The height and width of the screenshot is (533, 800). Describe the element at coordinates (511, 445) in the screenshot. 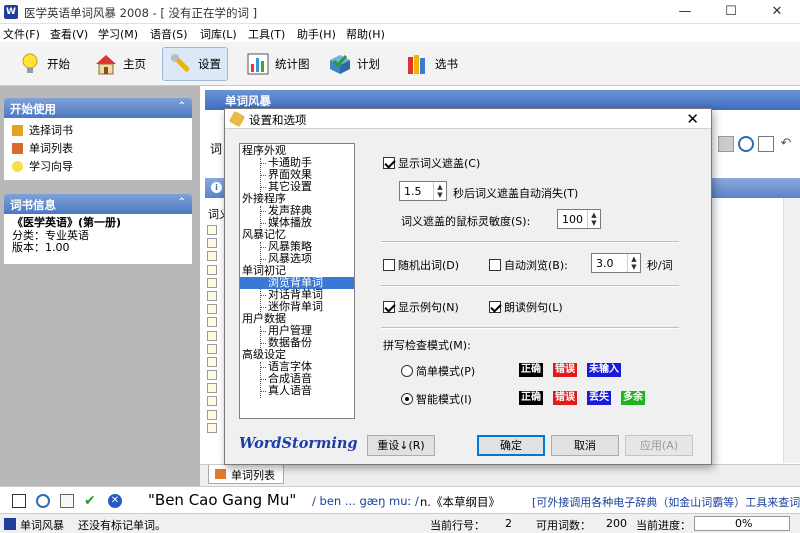

I see `ok-button: 确定` at that location.